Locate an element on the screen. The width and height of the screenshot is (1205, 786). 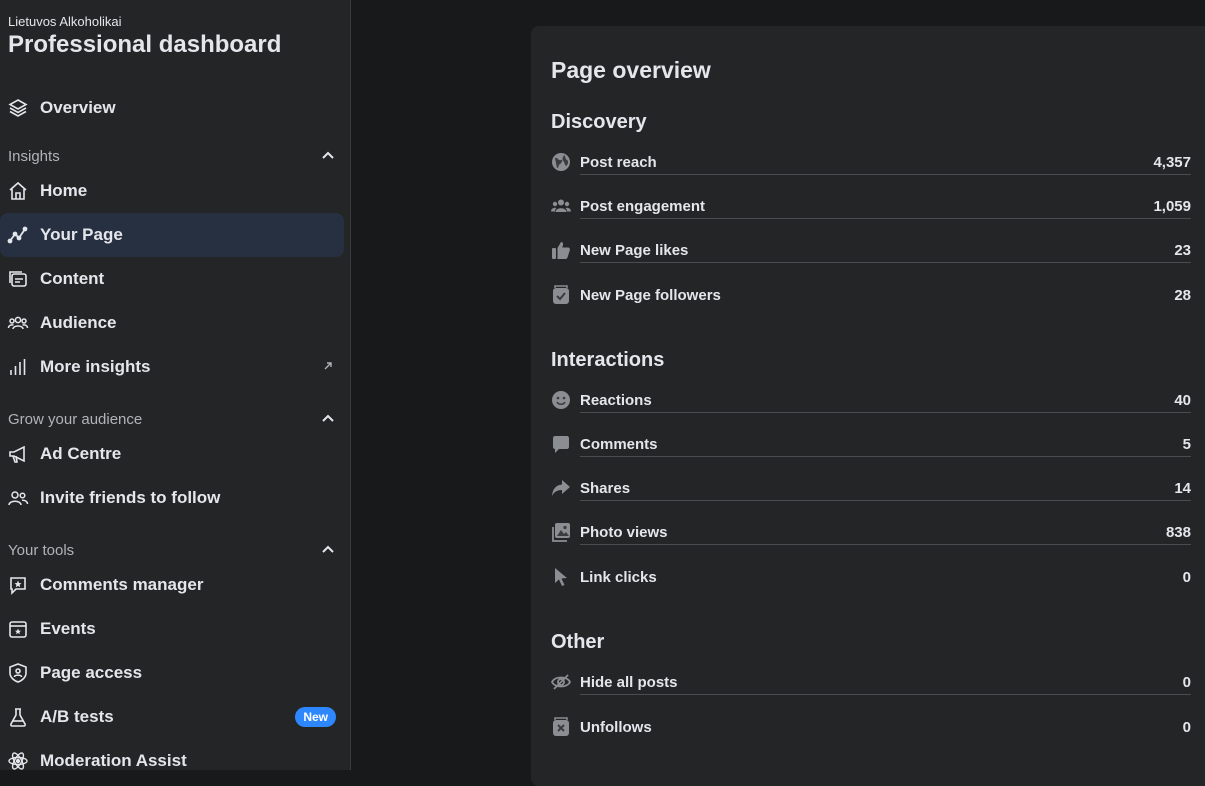
metric-link-clicks: Link clicks 0 is located at coordinates (871, 579).